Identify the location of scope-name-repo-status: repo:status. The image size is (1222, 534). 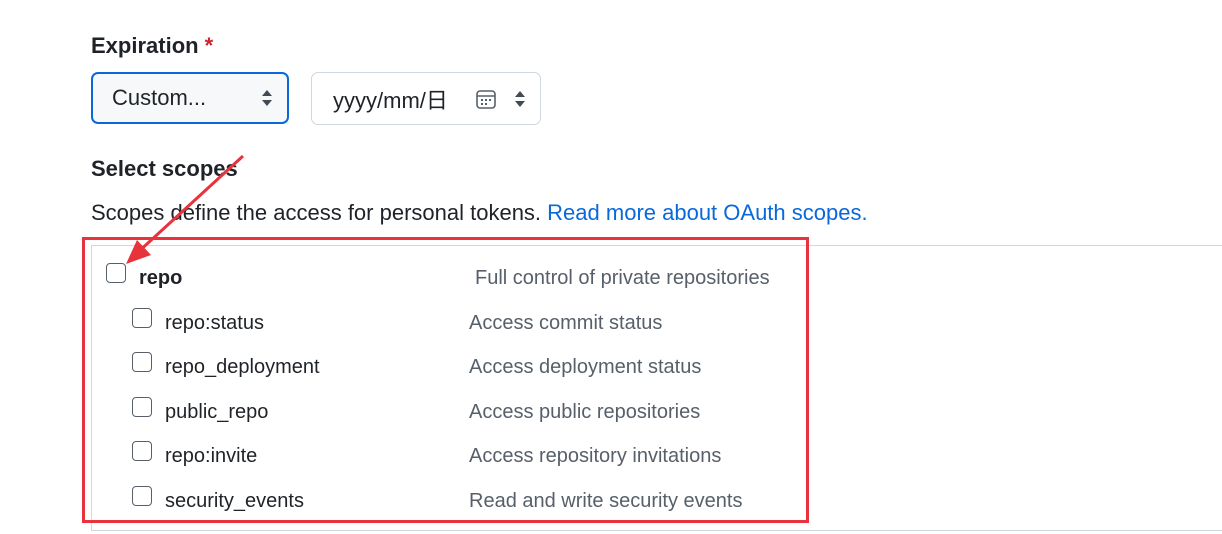
(214, 323).